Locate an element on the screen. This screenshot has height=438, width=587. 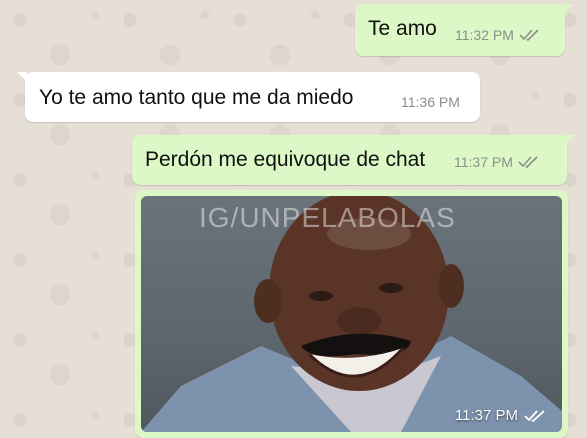
message-bubble-outgoing: Te amo 11:32 PM is located at coordinates (464, 30).